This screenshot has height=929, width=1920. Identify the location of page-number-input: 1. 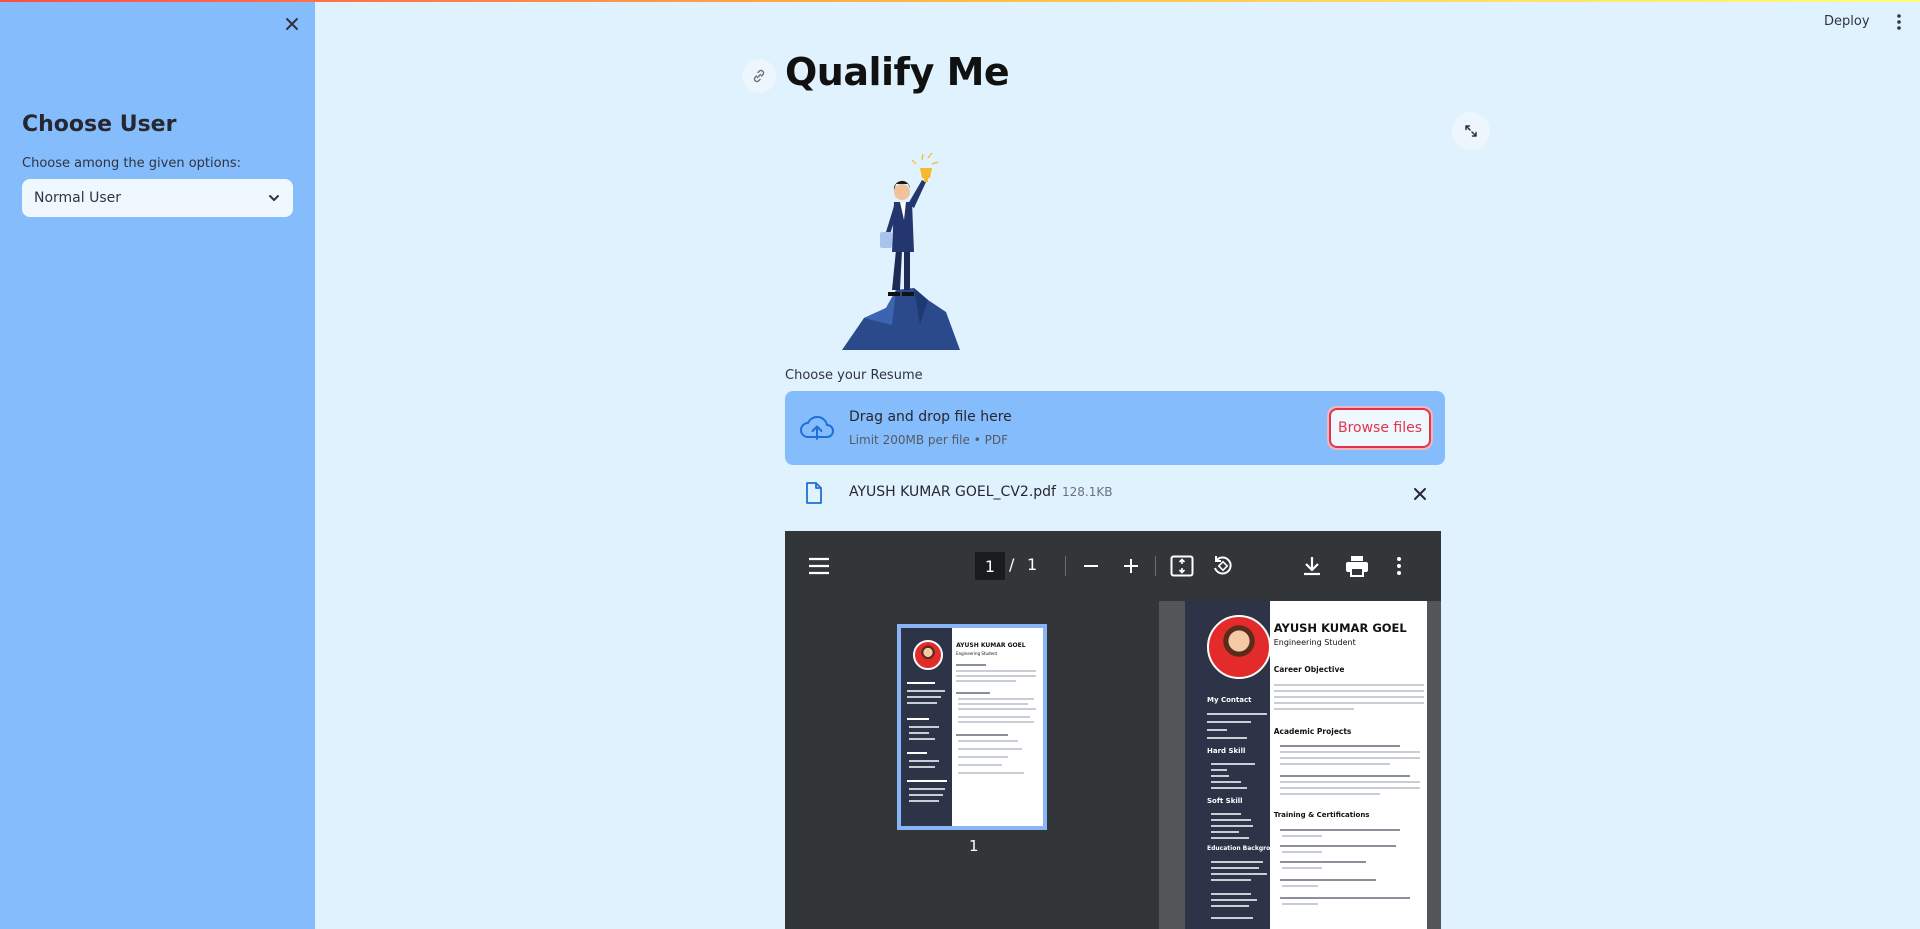
(990, 566).